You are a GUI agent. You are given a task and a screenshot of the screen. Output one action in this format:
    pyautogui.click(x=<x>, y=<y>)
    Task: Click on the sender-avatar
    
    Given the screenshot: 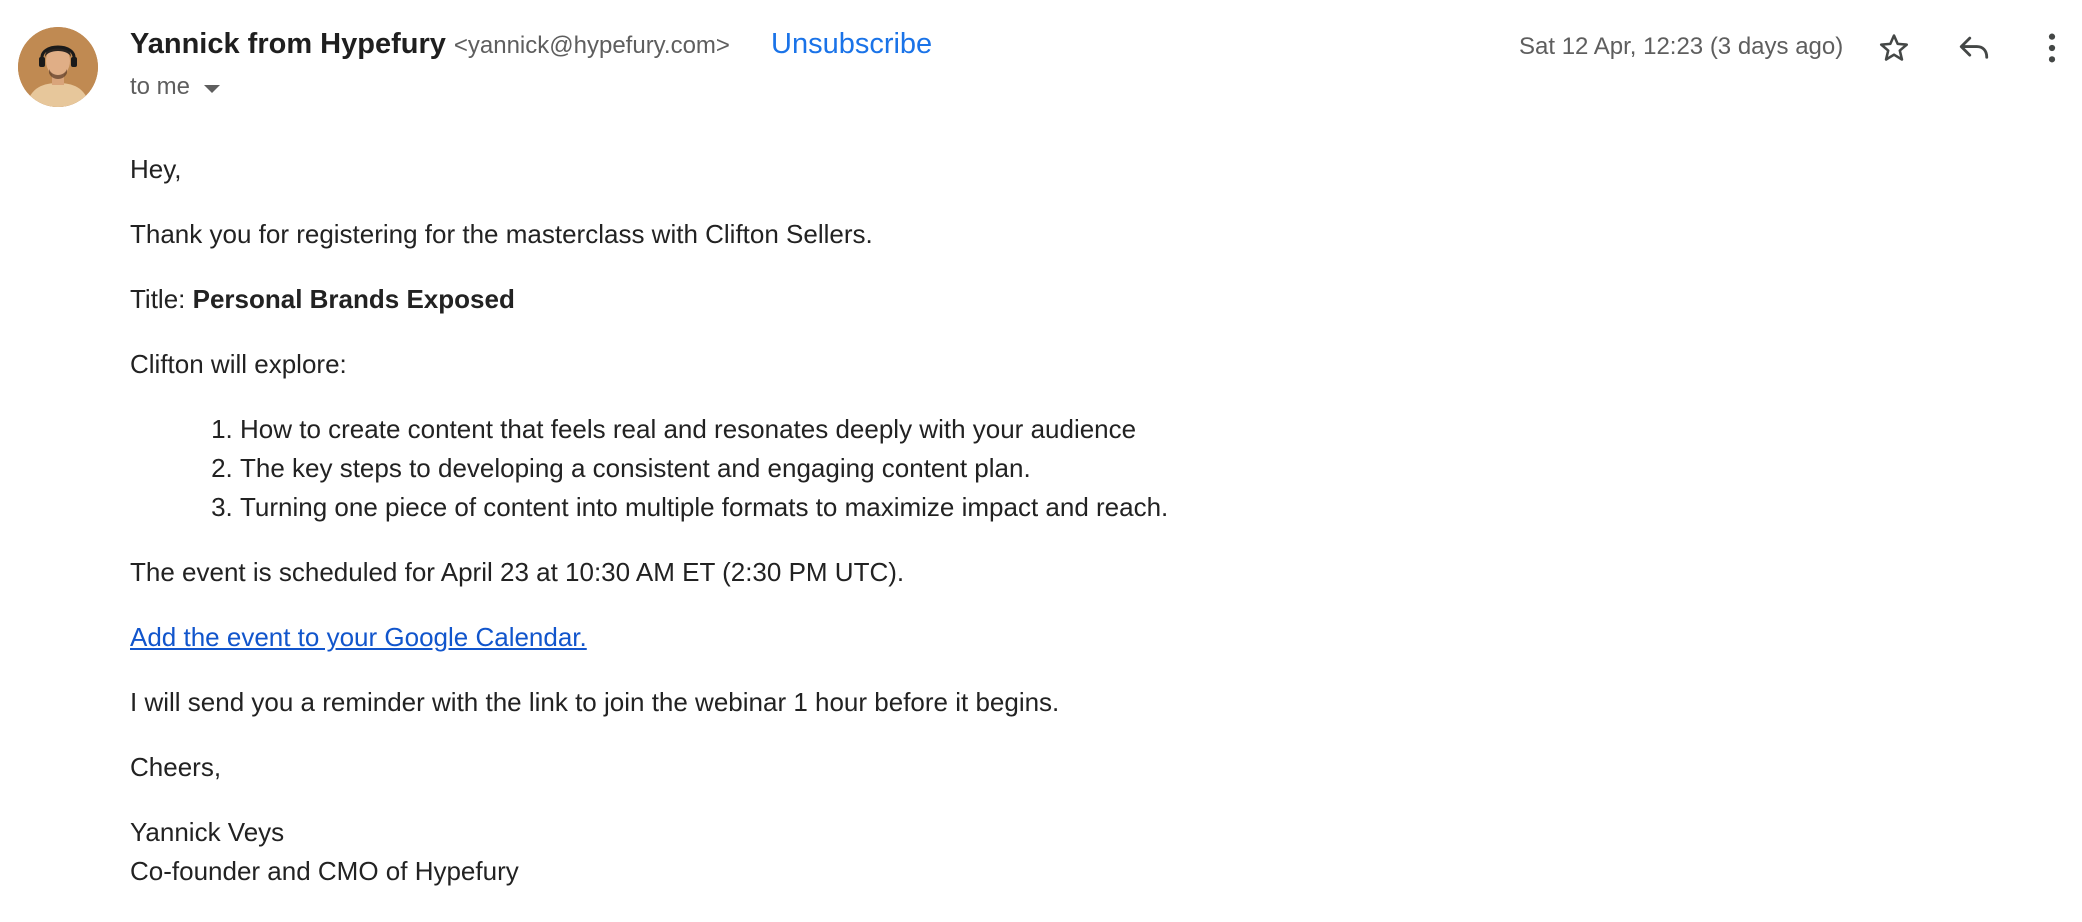 What is the action you would take?
    pyautogui.click(x=58, y=67)
    